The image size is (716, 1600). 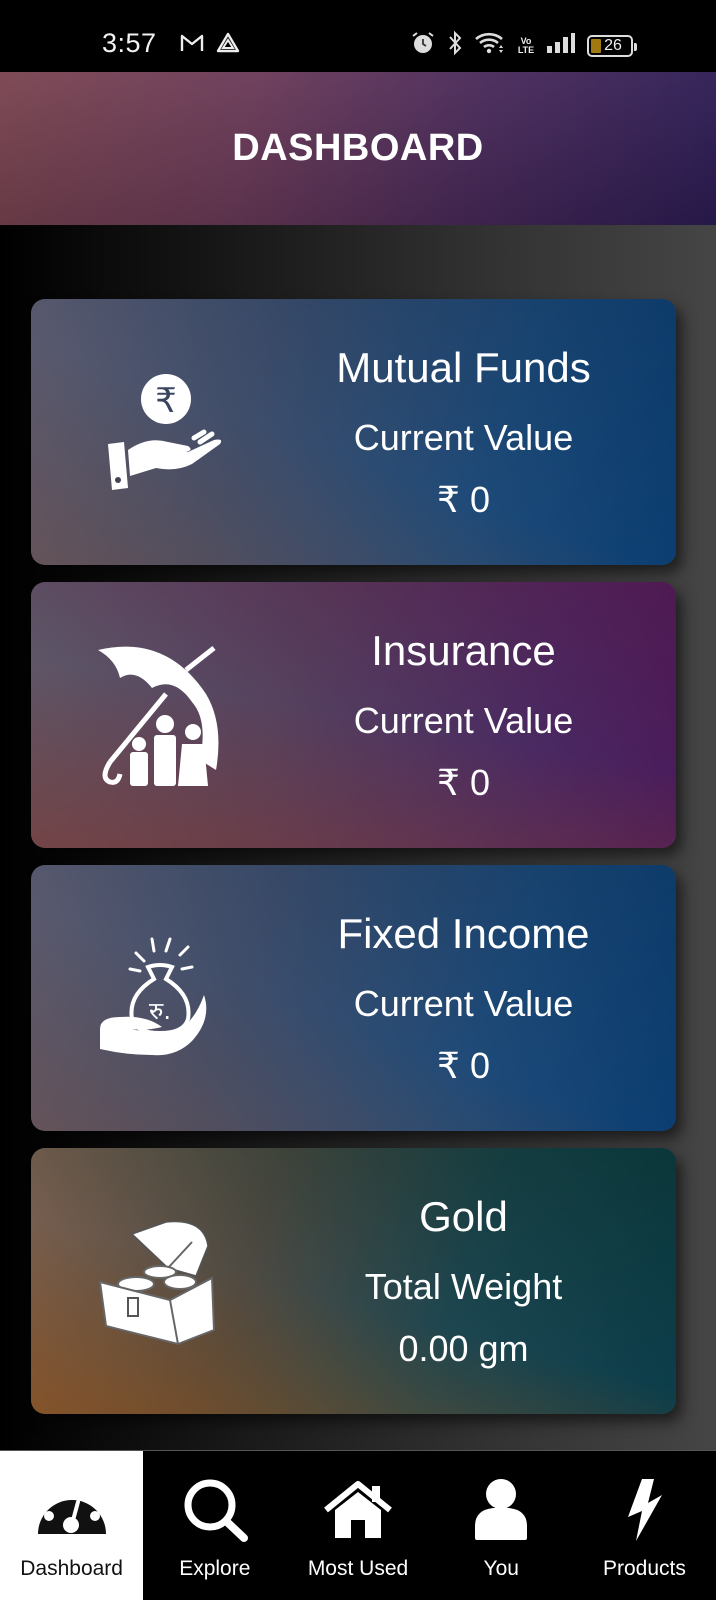 What do you see at coordinates (358, 1510) in the screenshot?
I see `home-icon` at bounding box center [358, 1510].